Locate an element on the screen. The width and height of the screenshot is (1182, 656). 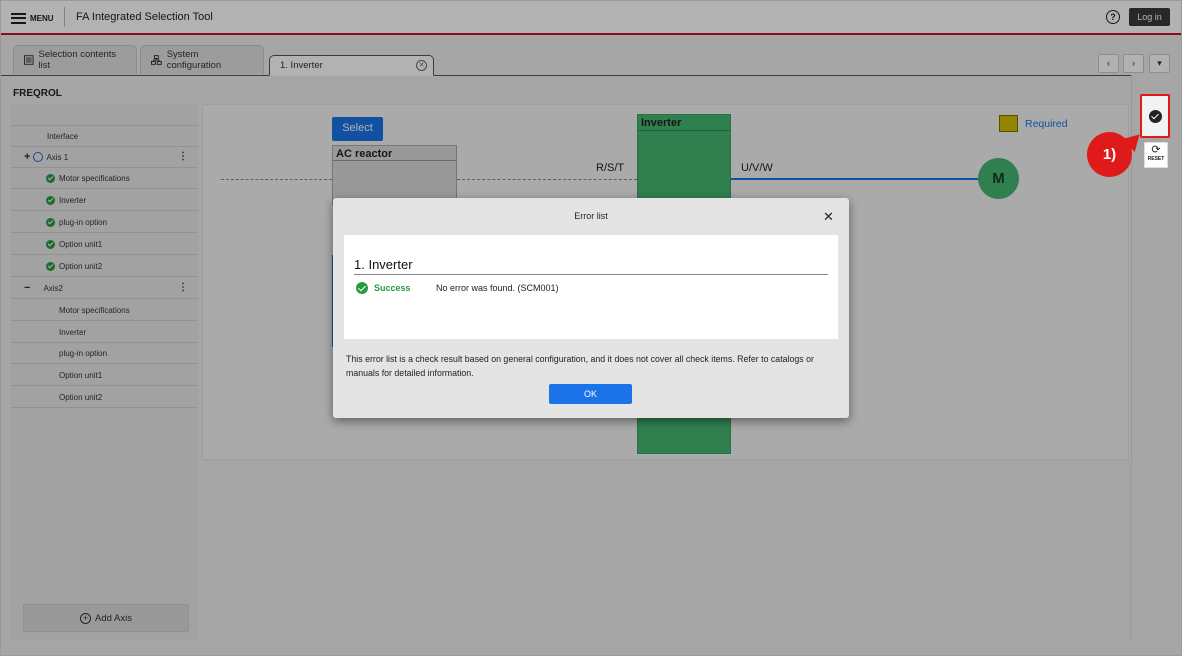
step-callout: 1) is located at coordinates (1109, 154).